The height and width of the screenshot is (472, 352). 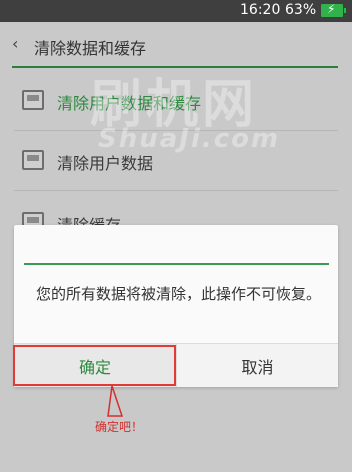 I want to click on annotation-text: 确定吧！, so click(x=119, y=427).